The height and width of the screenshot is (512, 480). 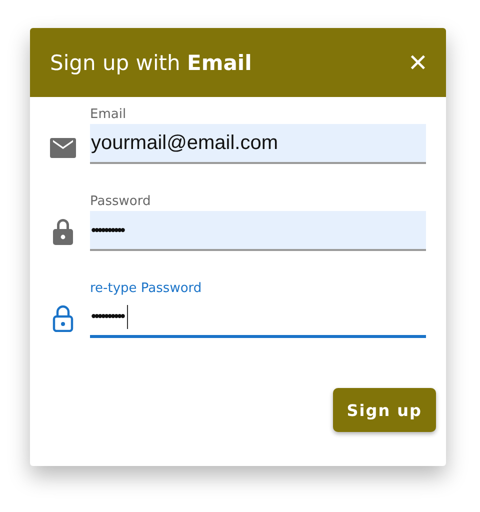 What do you see at coordinates (120, 201) in the screenshot?
I see `field-label: Password` at bounding box center [120, 201].